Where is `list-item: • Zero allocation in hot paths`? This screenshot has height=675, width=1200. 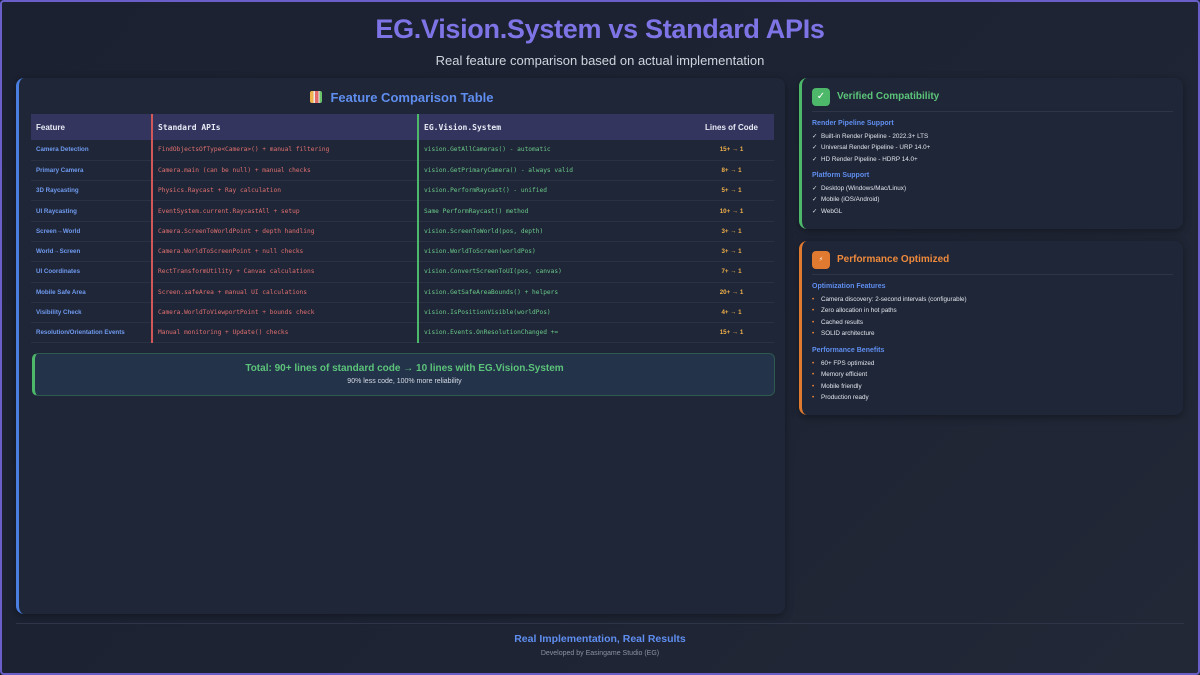 list-item: • Zero allocation in hot paths is located at coordinates (992, 310).